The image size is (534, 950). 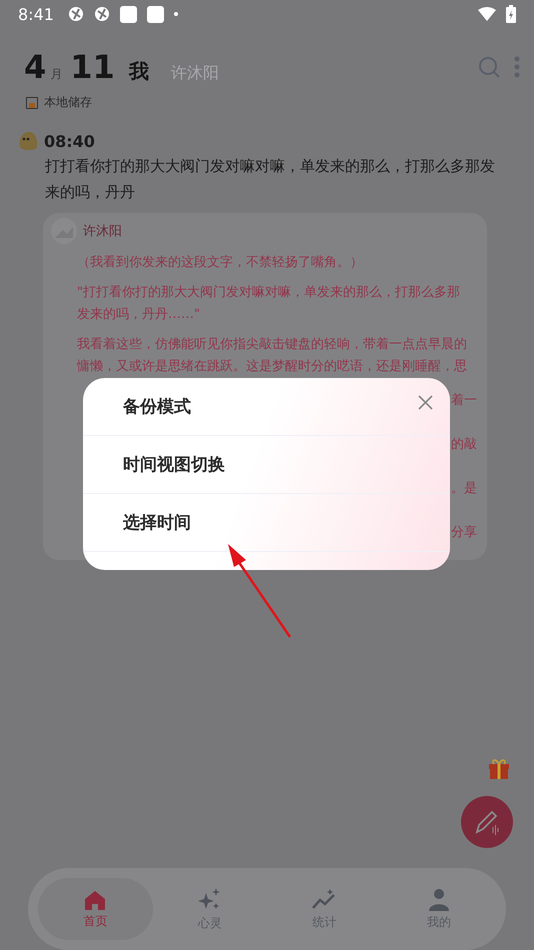 What do you see at coordinates (272, 345) in the screenshot?
I see `reply-text-line: 我看着这些，仿佛能听见你指尖敲击键盘的轻响，带着一点点早晨的` at bounding box center [272, 345].